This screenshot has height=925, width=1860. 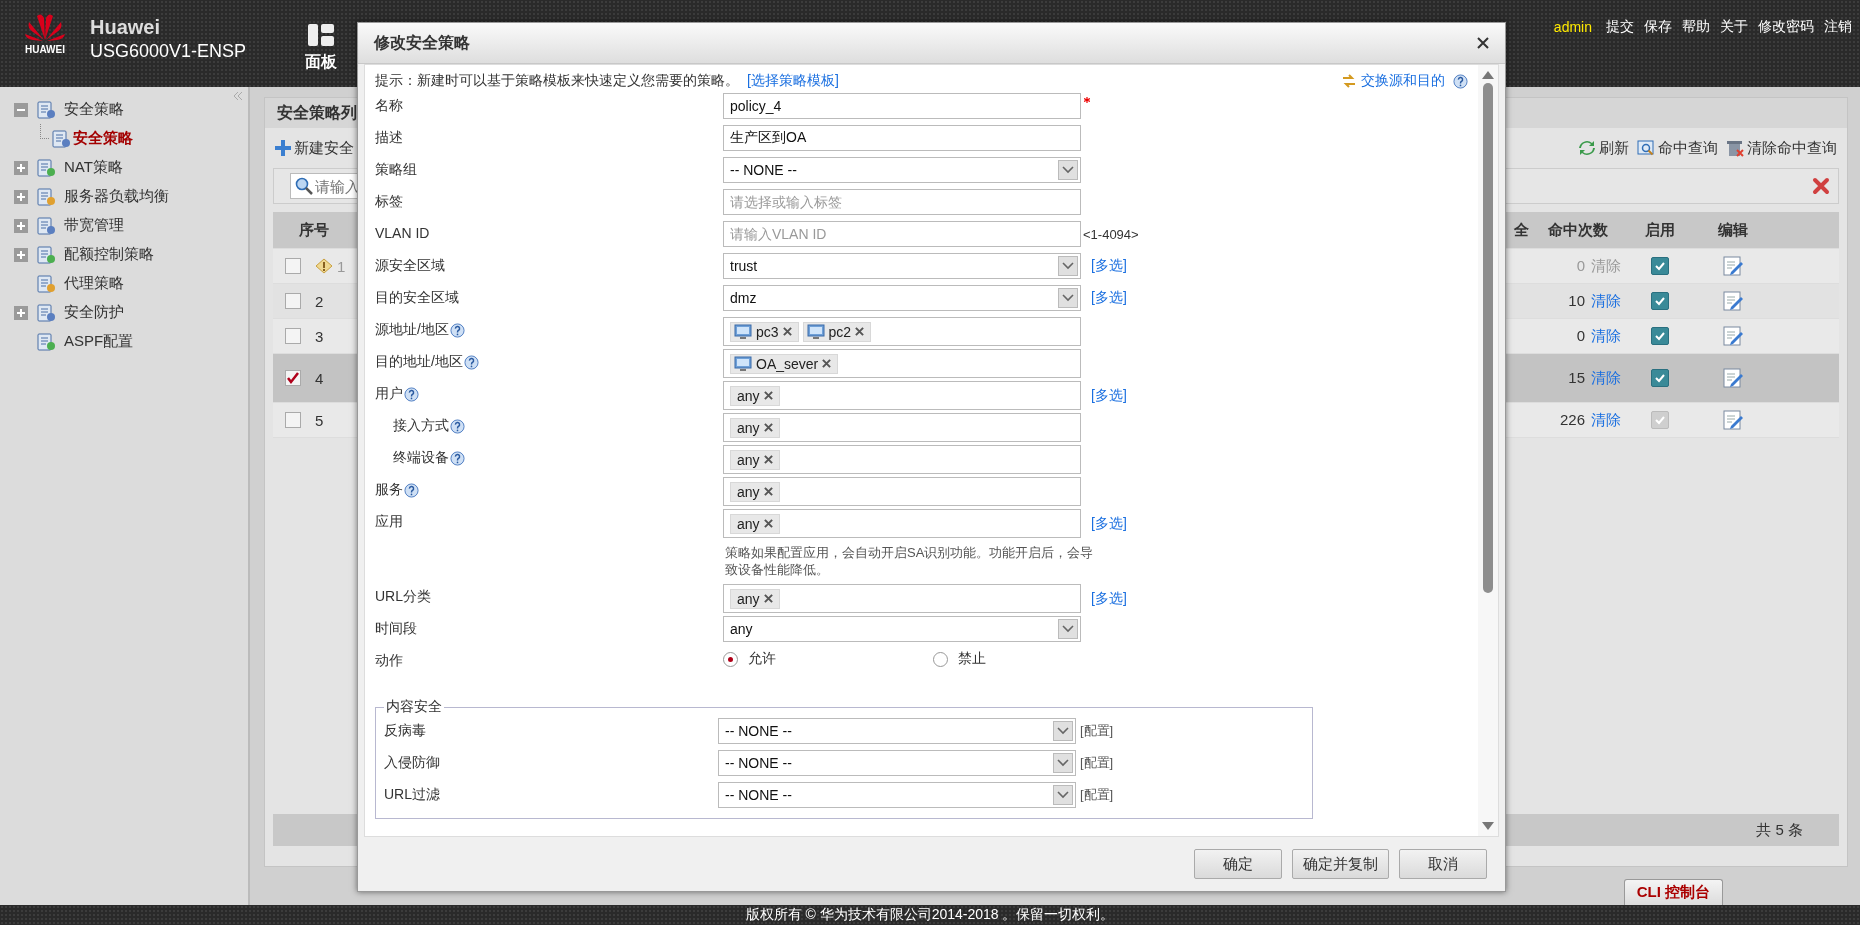 What do you see at coordinates (1781, 148) in the screenshot?
I see `toolbar-button: 清除命中查询` at bounding box center [1781, 148].